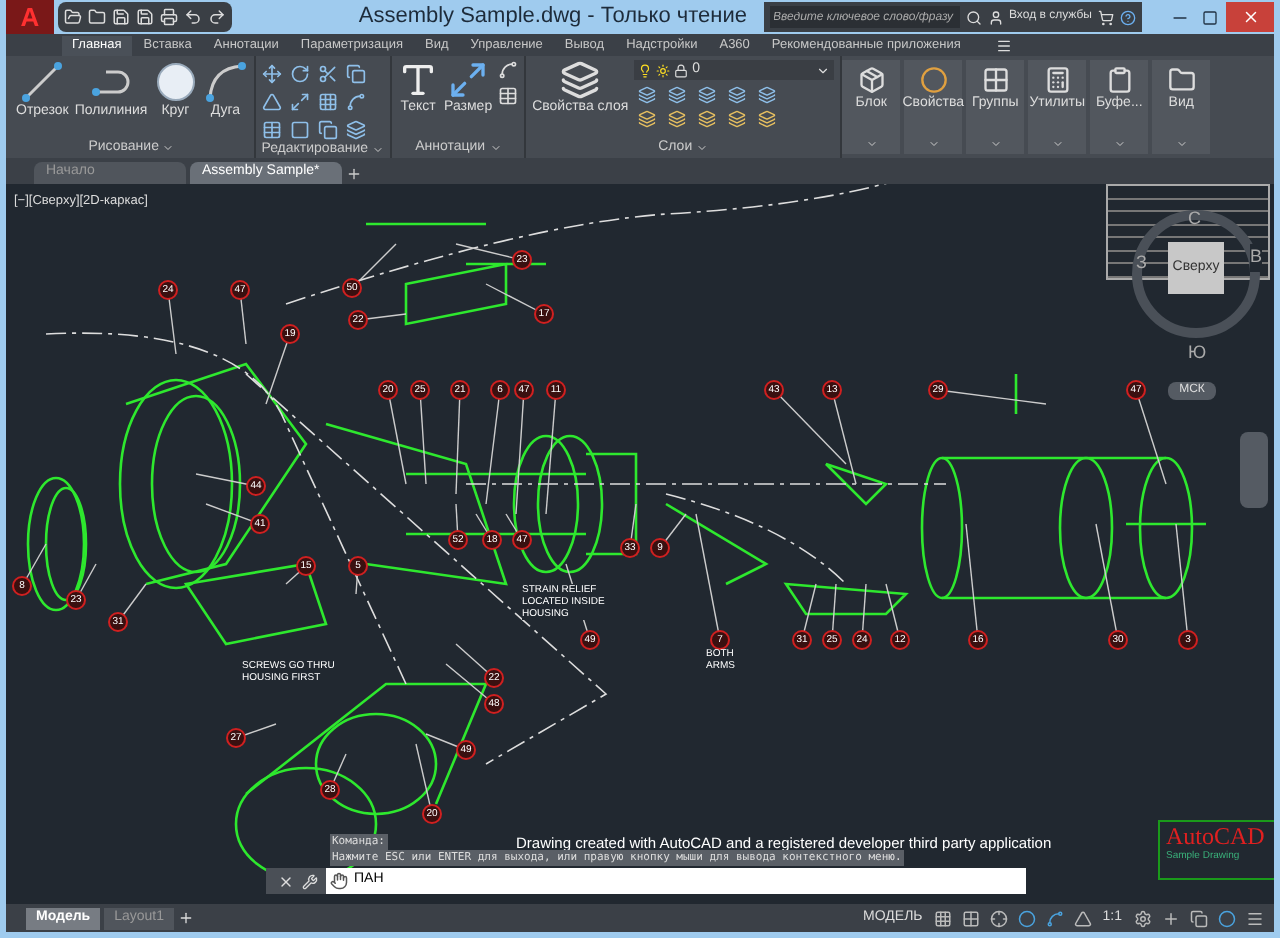 This screenshot has height=938, width=1280. Describe the element at coordinates (1194, 219) in the screenshot. I see `compass-letter: С` at that location.